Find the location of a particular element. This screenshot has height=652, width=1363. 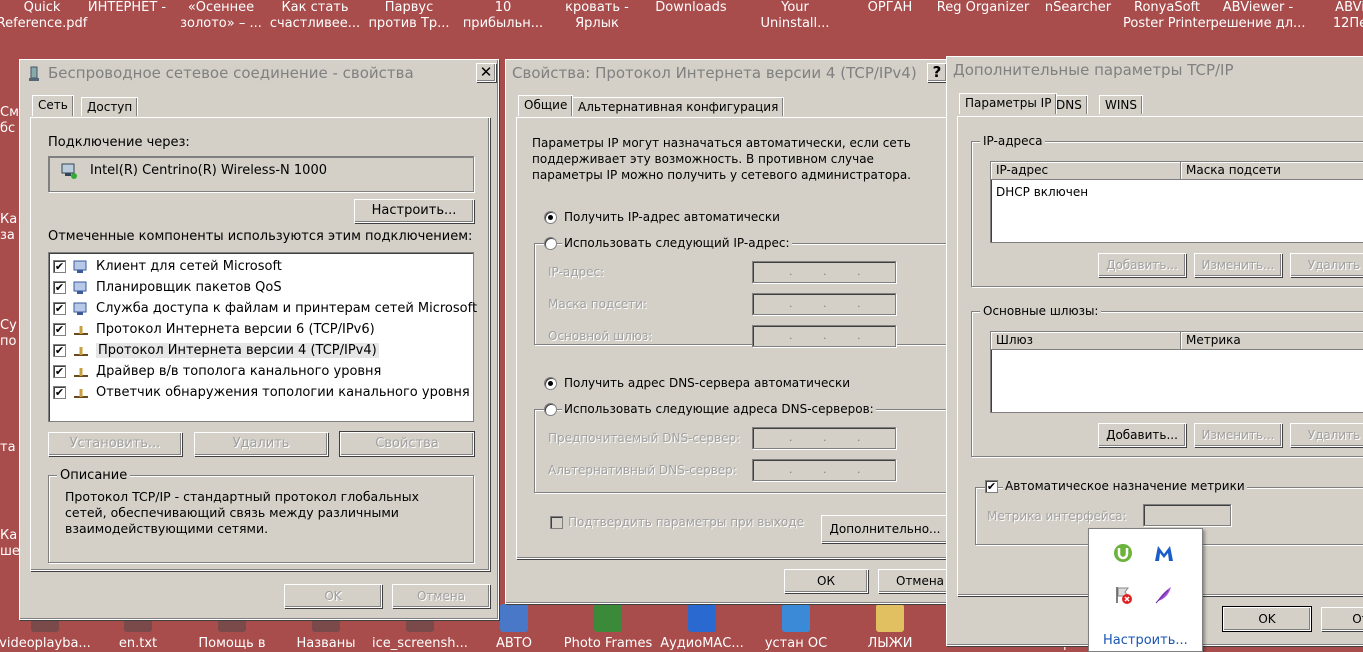

desktop-icon-bottom: Photo Frames is located at coordinates (608, 627).